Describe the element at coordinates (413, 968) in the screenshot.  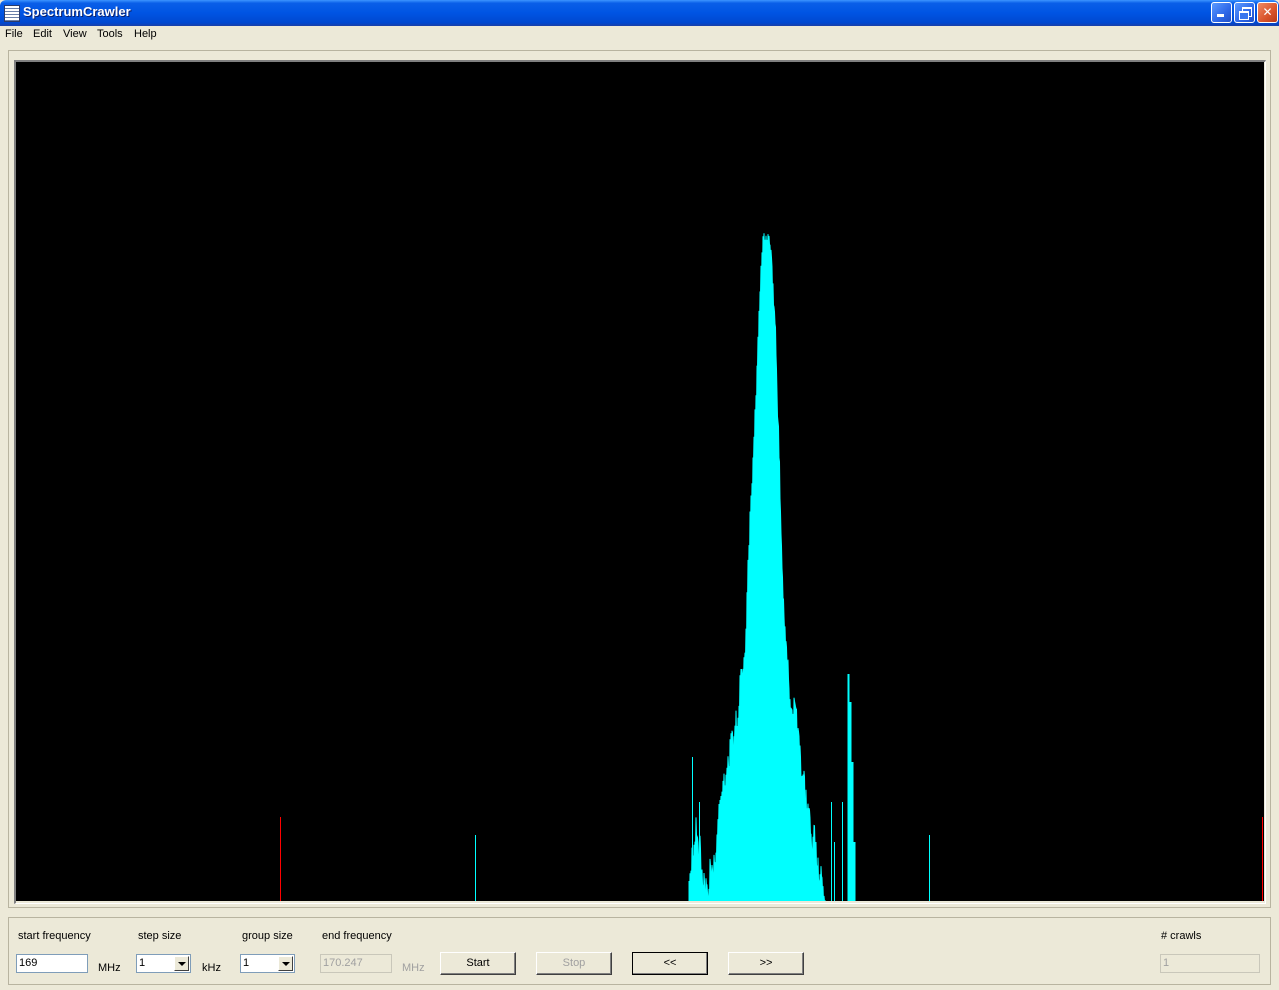
I see `end-frequency-unit: MHz` at that location.